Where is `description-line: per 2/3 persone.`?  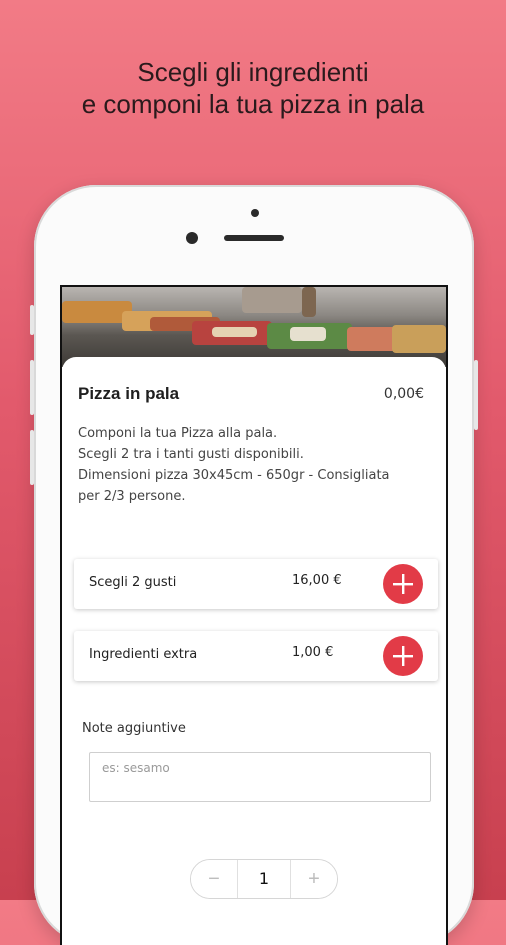
description-line: per 2/3 persone. is located at coordinates (132, 496).